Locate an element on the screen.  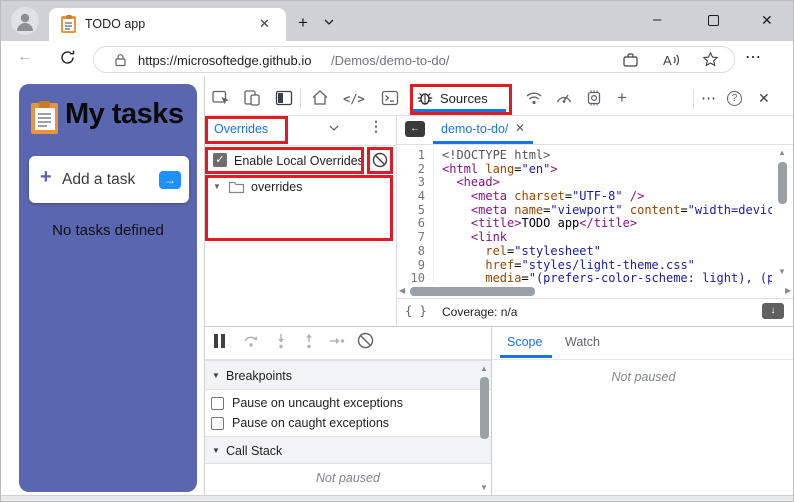
toolbar-separator is located at coordinates (300, 99).